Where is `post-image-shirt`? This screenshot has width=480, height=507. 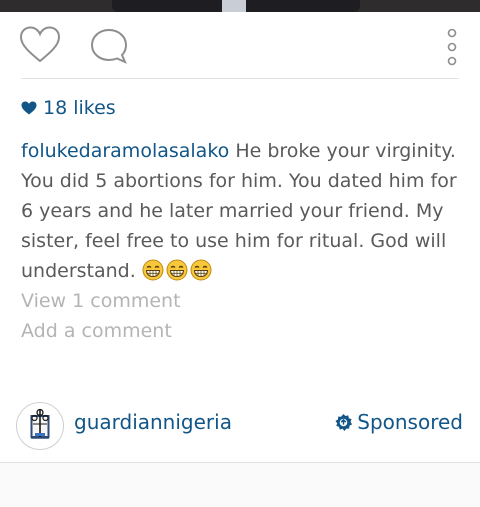
post-image-shirt is located at coordinates (234, 6).